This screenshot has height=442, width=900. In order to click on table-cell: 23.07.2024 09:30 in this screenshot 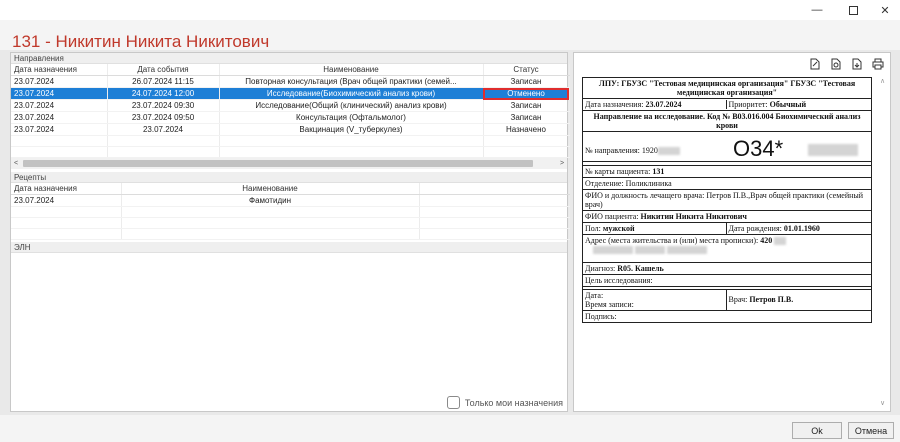, I will do `click(163, 105)`.